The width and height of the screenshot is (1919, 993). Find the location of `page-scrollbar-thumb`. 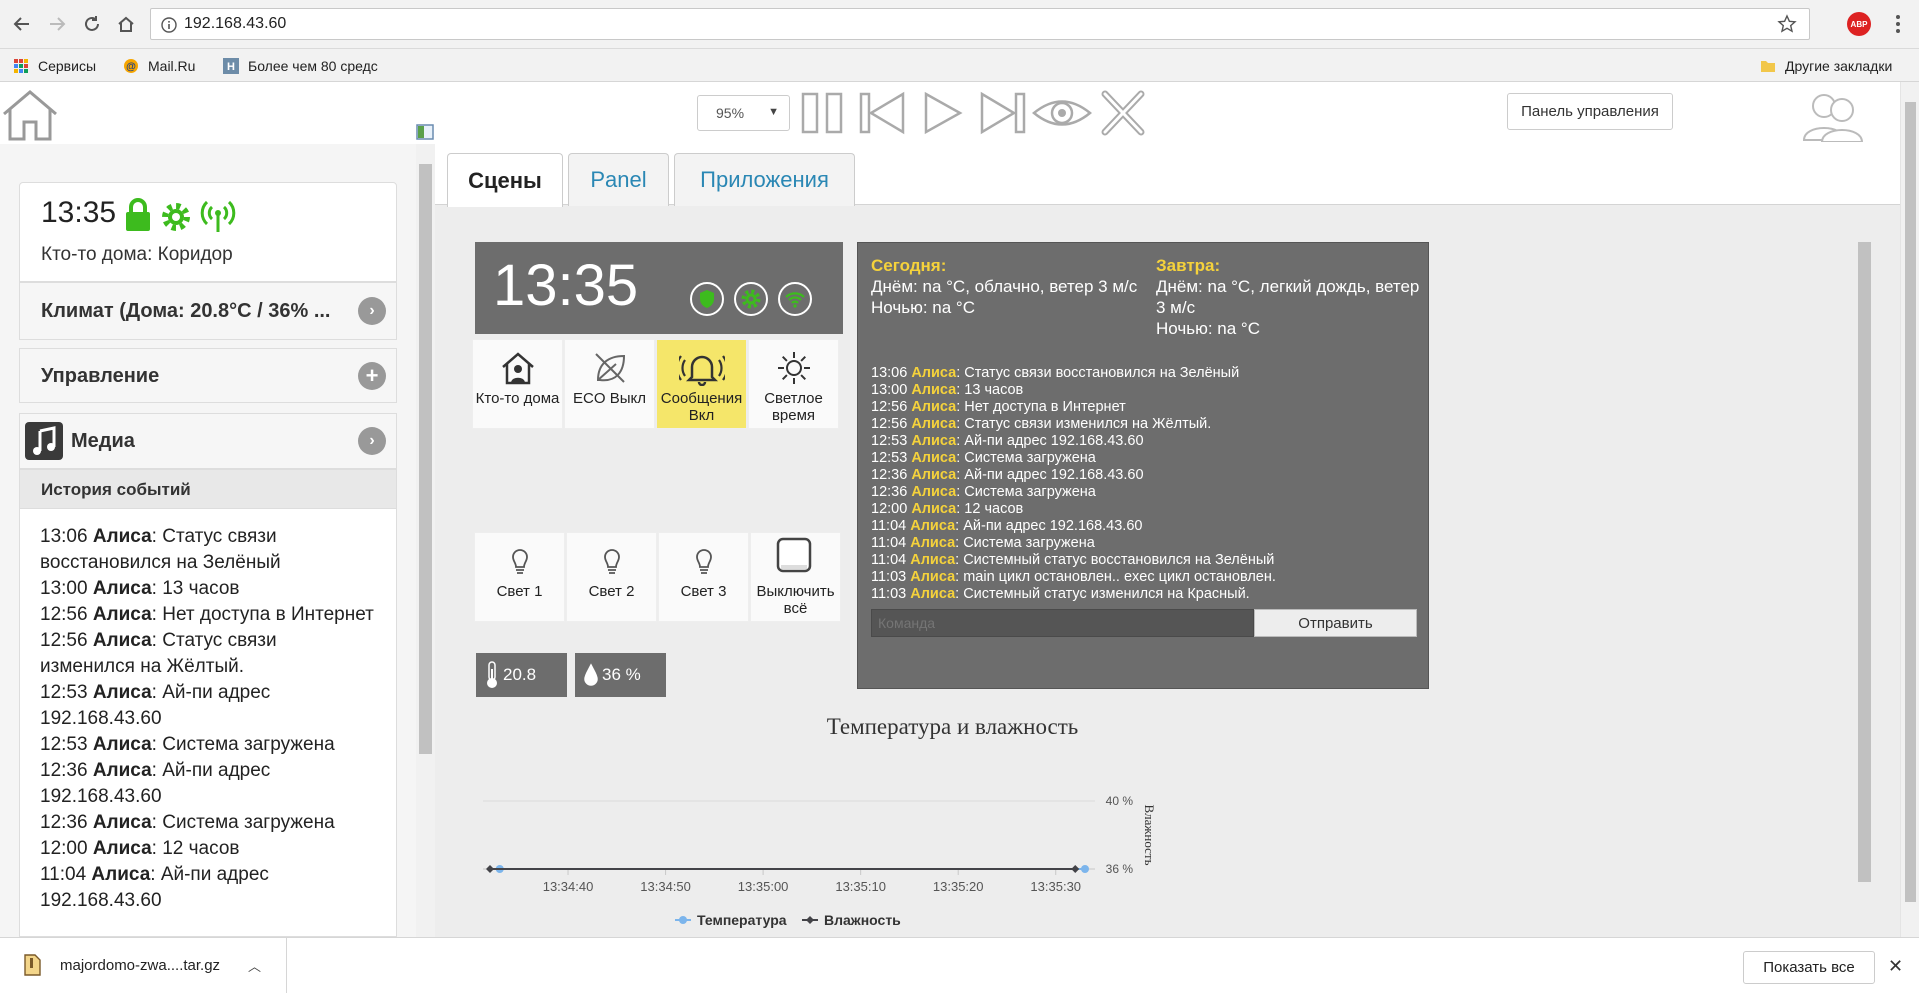

page-scrollbar-thumb is located at coordinates (1910, 502).